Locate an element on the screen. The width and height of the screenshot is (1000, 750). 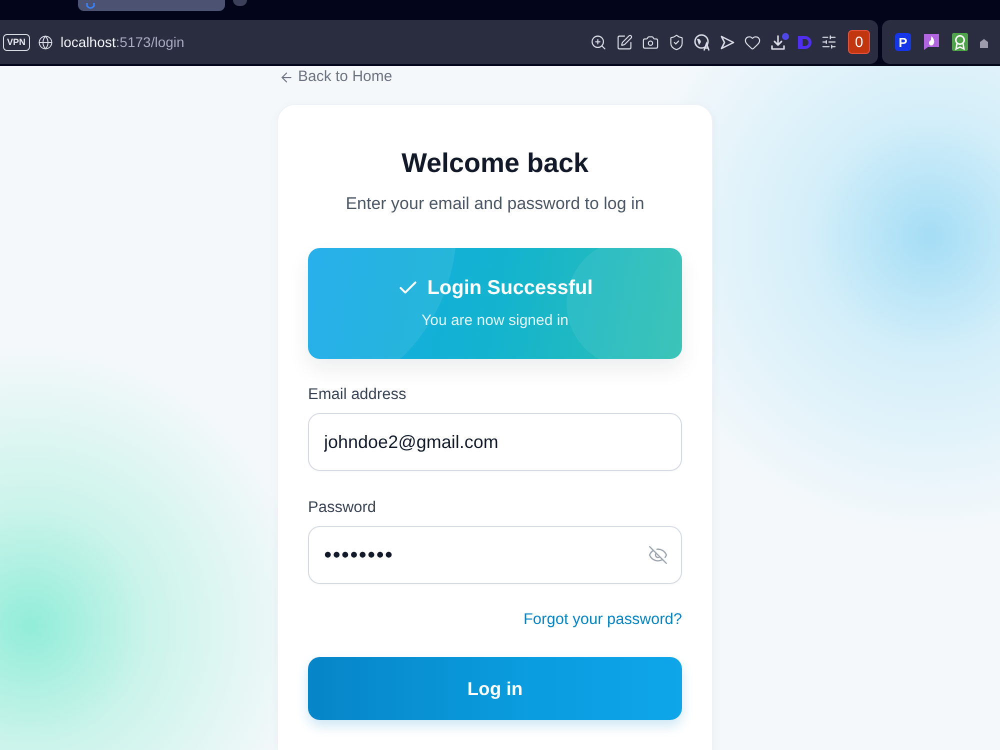
camera-icon is located at coordinates (650, 42).